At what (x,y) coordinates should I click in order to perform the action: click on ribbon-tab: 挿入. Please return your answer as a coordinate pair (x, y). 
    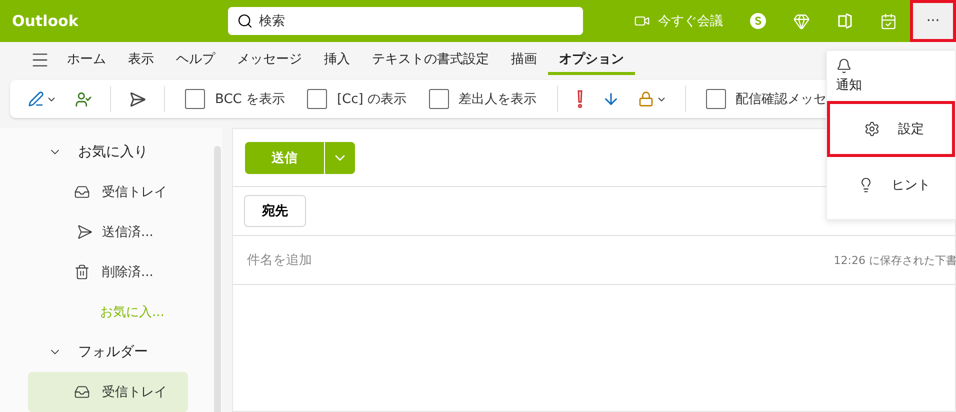
    Looking at the image, I should click on (337, 60).